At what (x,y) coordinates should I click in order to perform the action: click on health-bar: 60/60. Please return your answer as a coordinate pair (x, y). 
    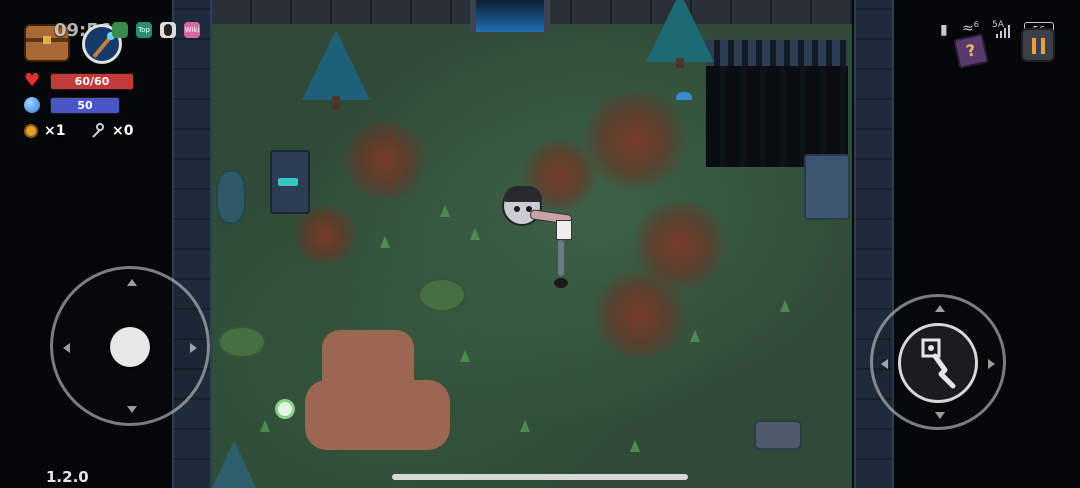
    Looking at the image, I should click on (92, 81).